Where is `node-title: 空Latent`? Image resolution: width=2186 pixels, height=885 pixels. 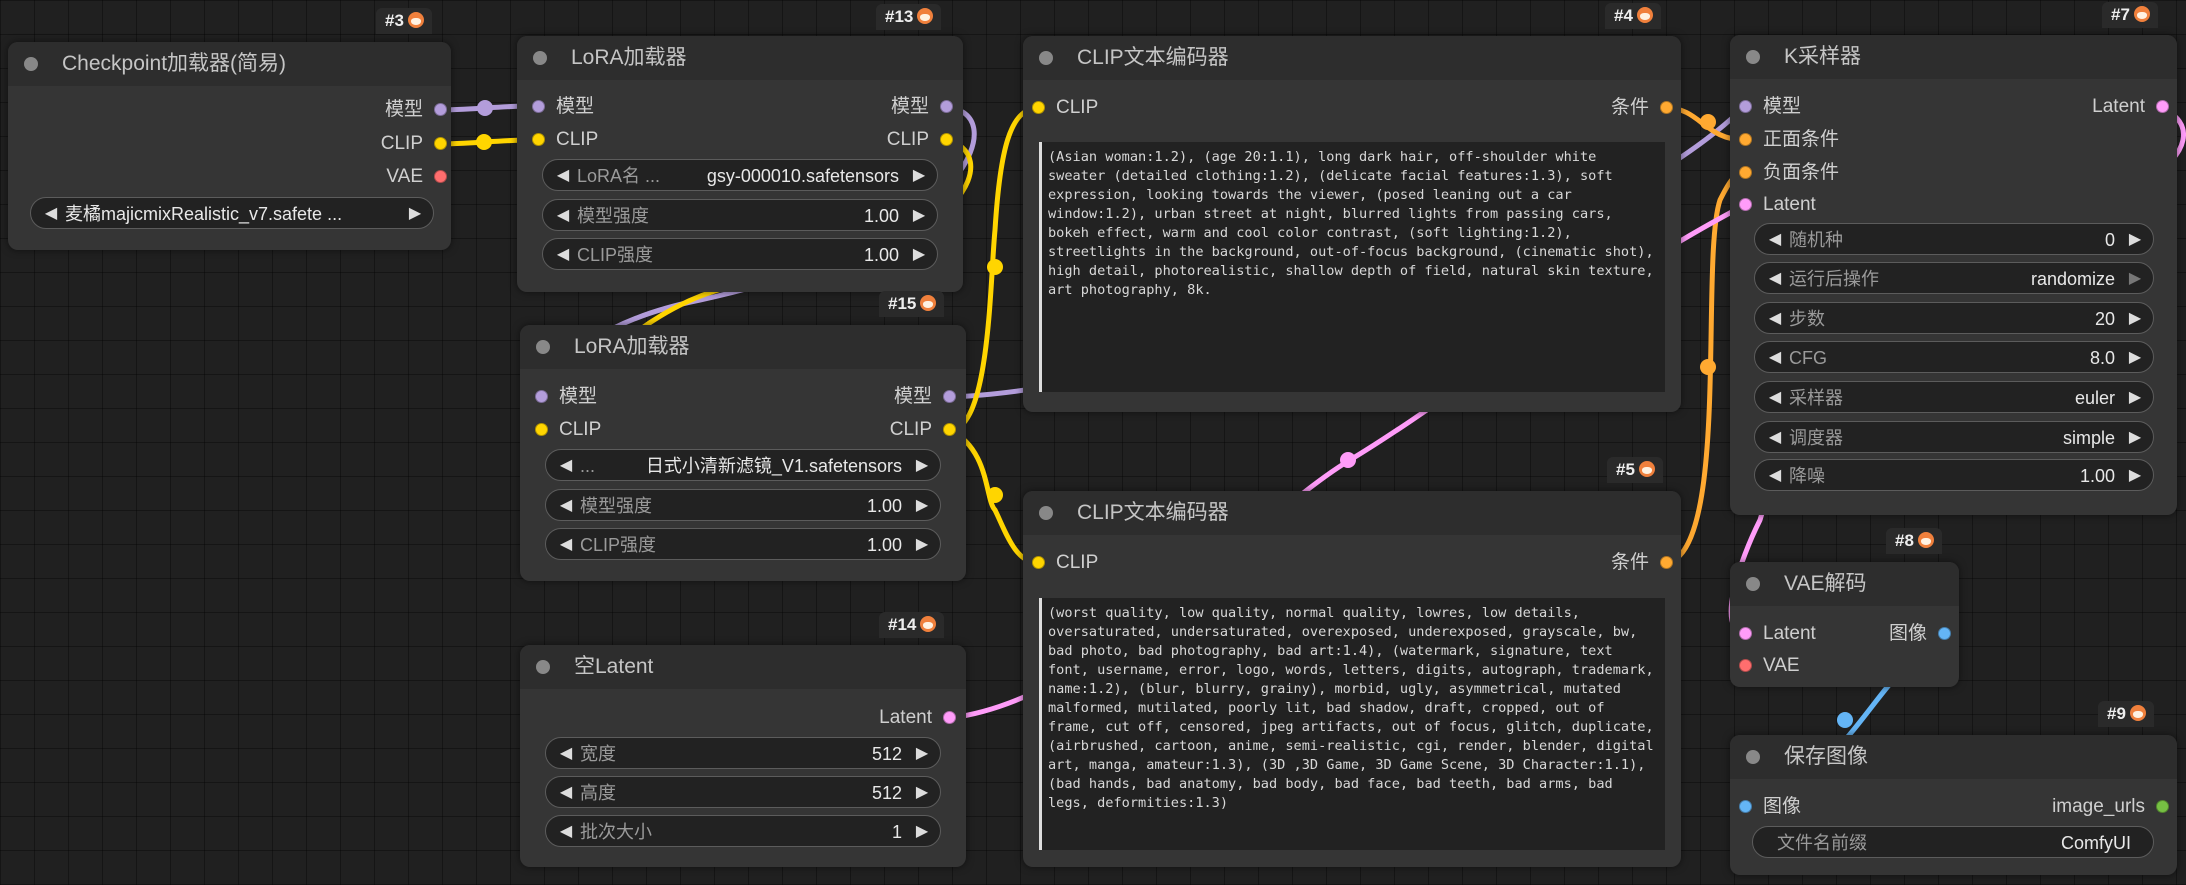
node-title: 空Latent is located at coordinates (743, 667).